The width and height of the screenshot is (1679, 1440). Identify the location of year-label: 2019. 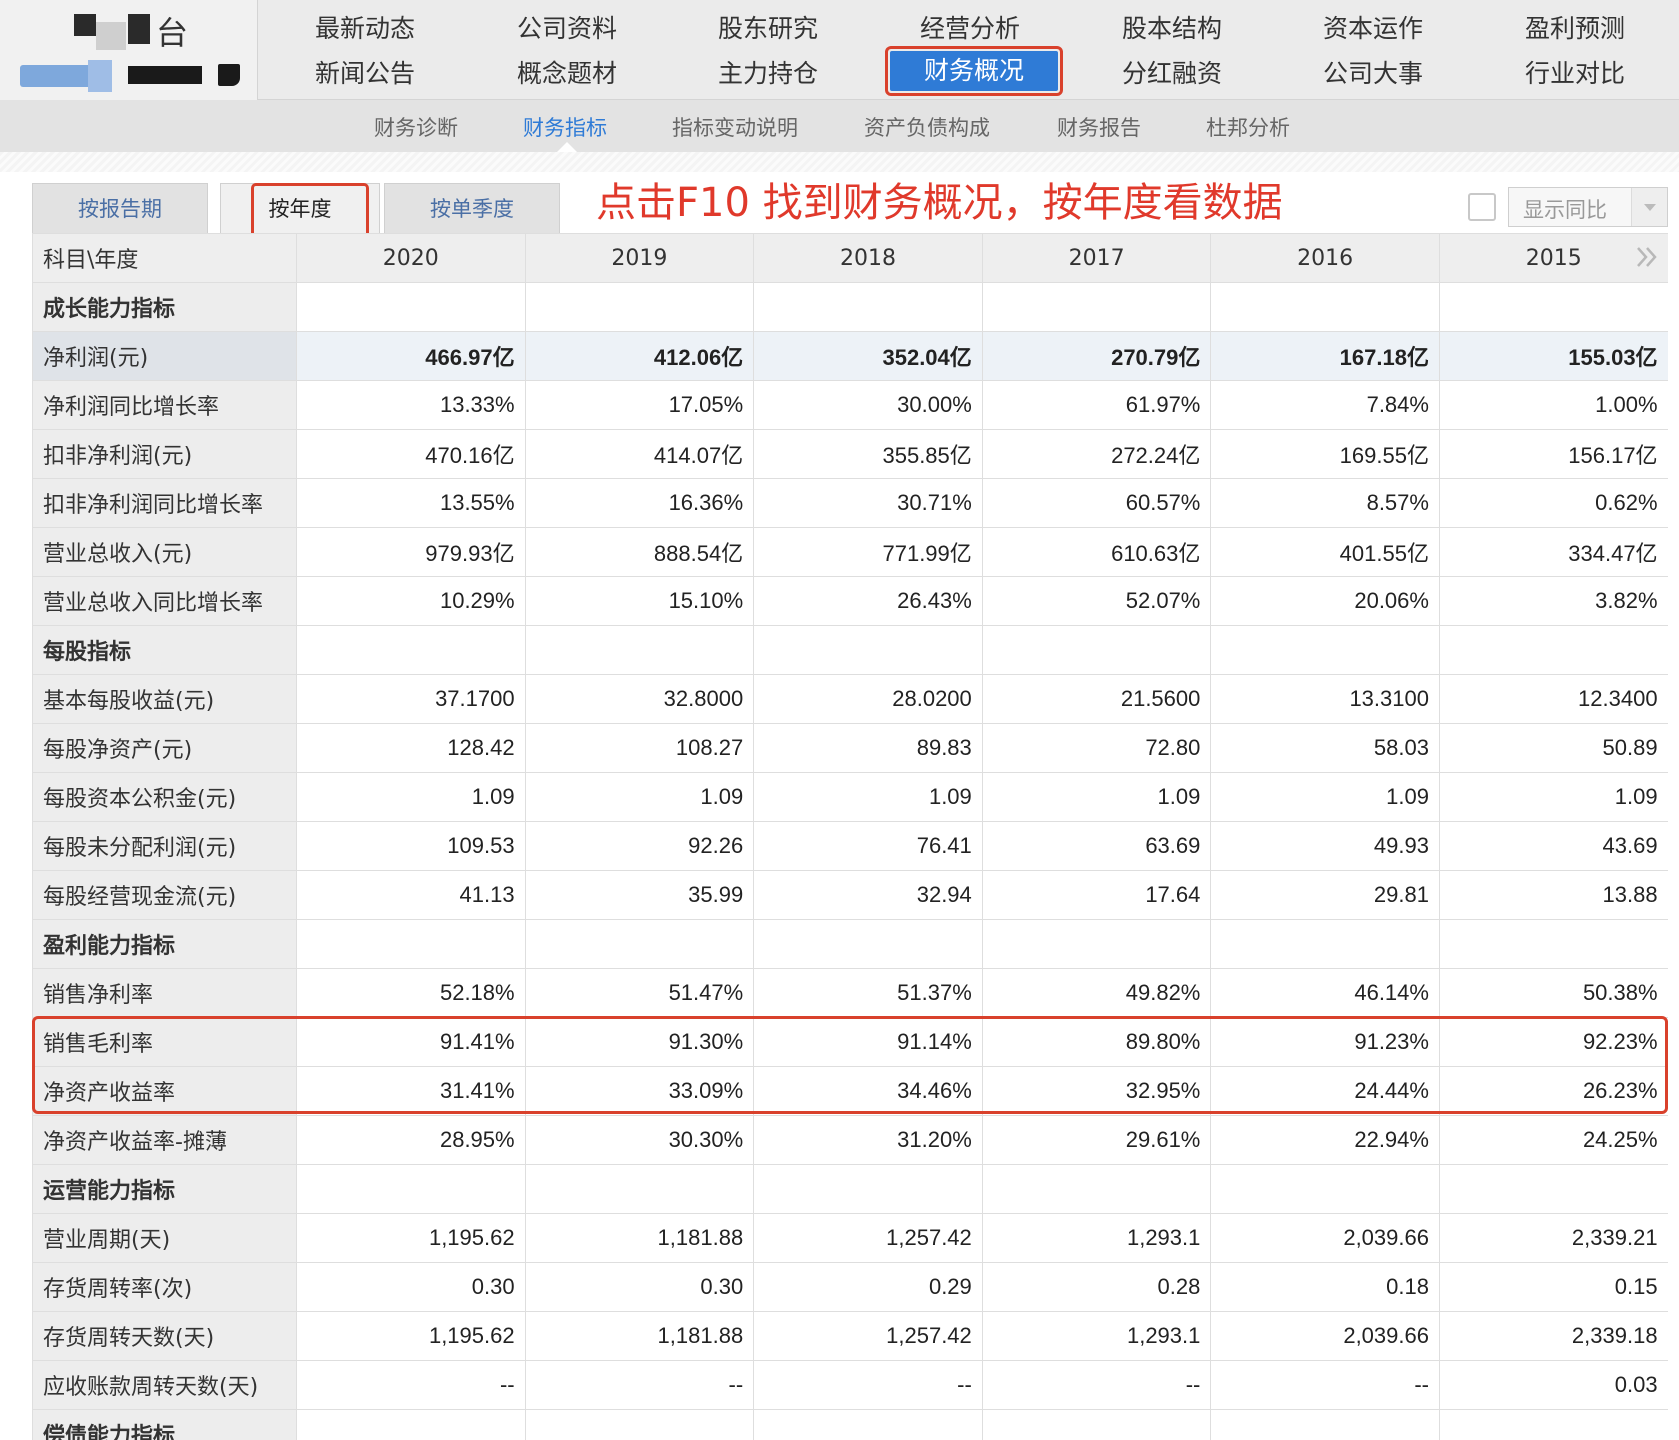
(639, 258).